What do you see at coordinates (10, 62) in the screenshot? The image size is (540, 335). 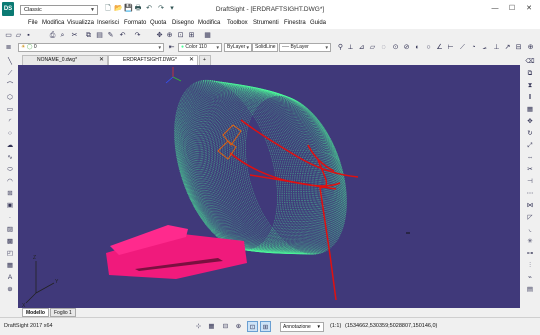 I see `line-icon: ╲` at bounding box center [10, 62].